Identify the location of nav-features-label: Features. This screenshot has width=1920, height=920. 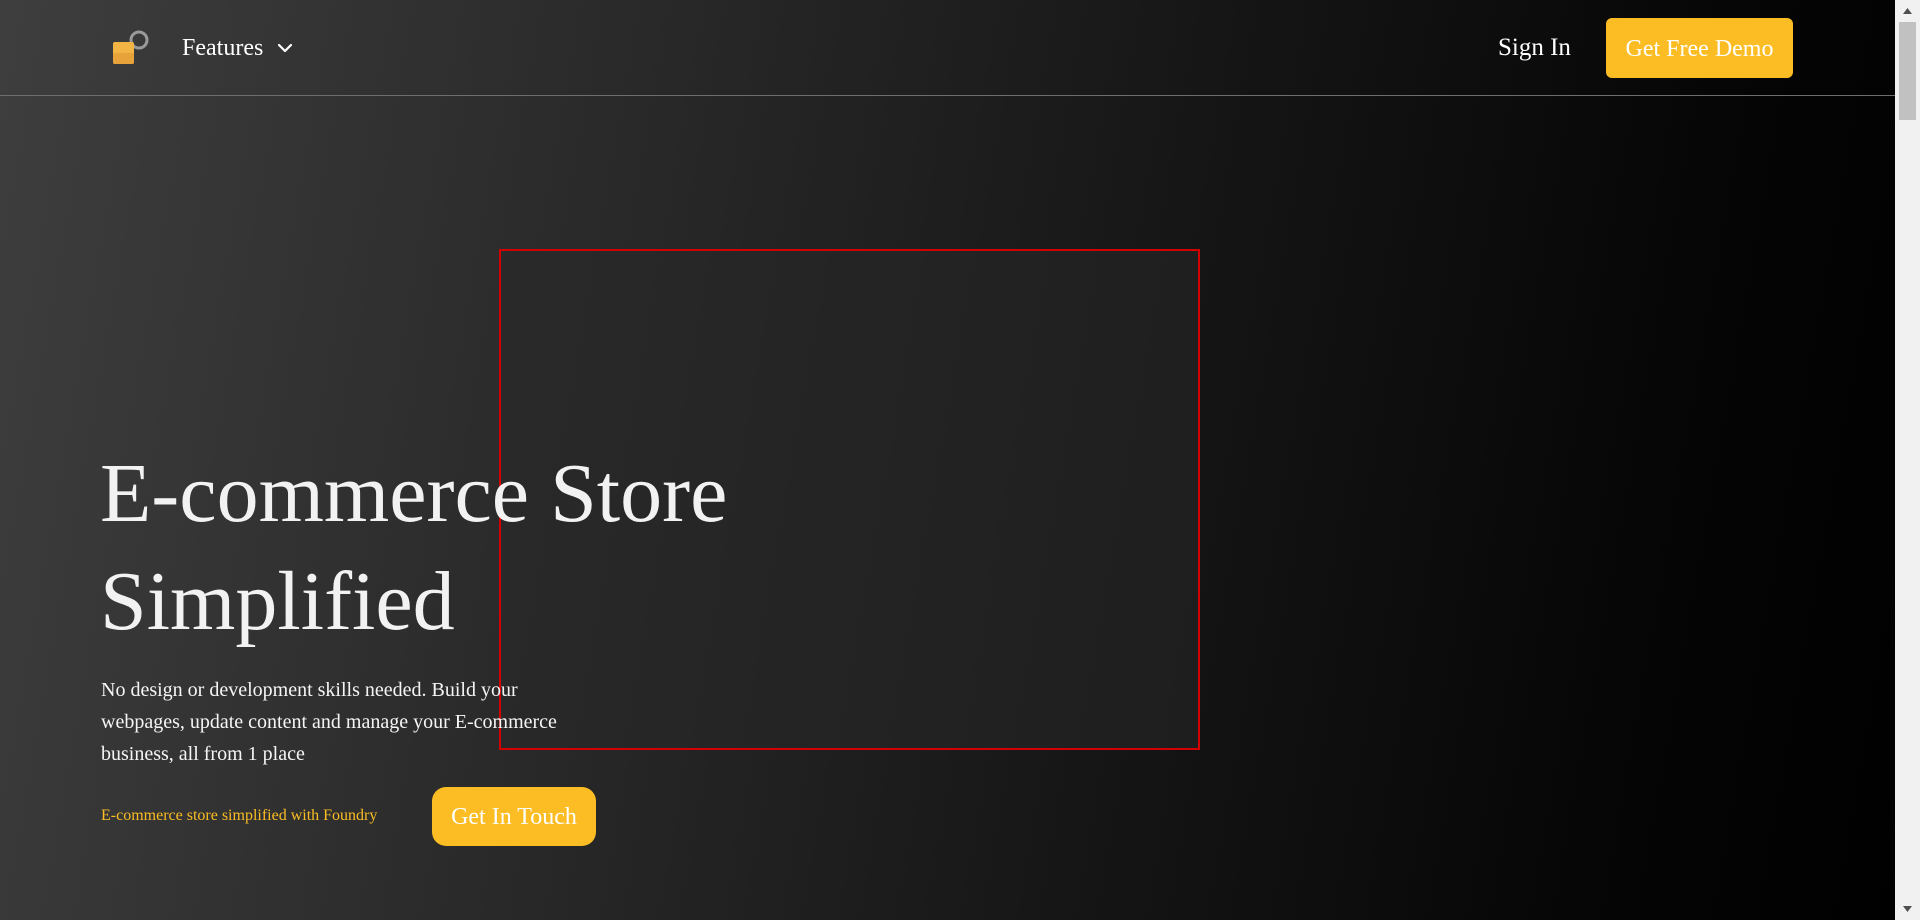
(223, 47).